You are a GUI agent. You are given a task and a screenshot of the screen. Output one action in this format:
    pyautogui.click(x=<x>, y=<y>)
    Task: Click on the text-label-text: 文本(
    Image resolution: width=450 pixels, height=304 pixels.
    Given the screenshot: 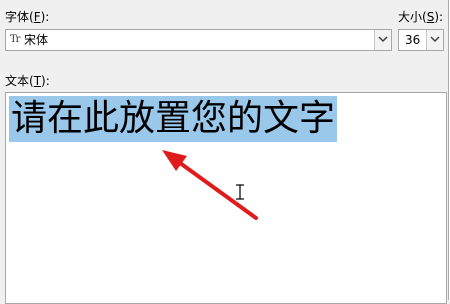 What is the action you would take?
    pyautogui.click(x=19, y=81)
    